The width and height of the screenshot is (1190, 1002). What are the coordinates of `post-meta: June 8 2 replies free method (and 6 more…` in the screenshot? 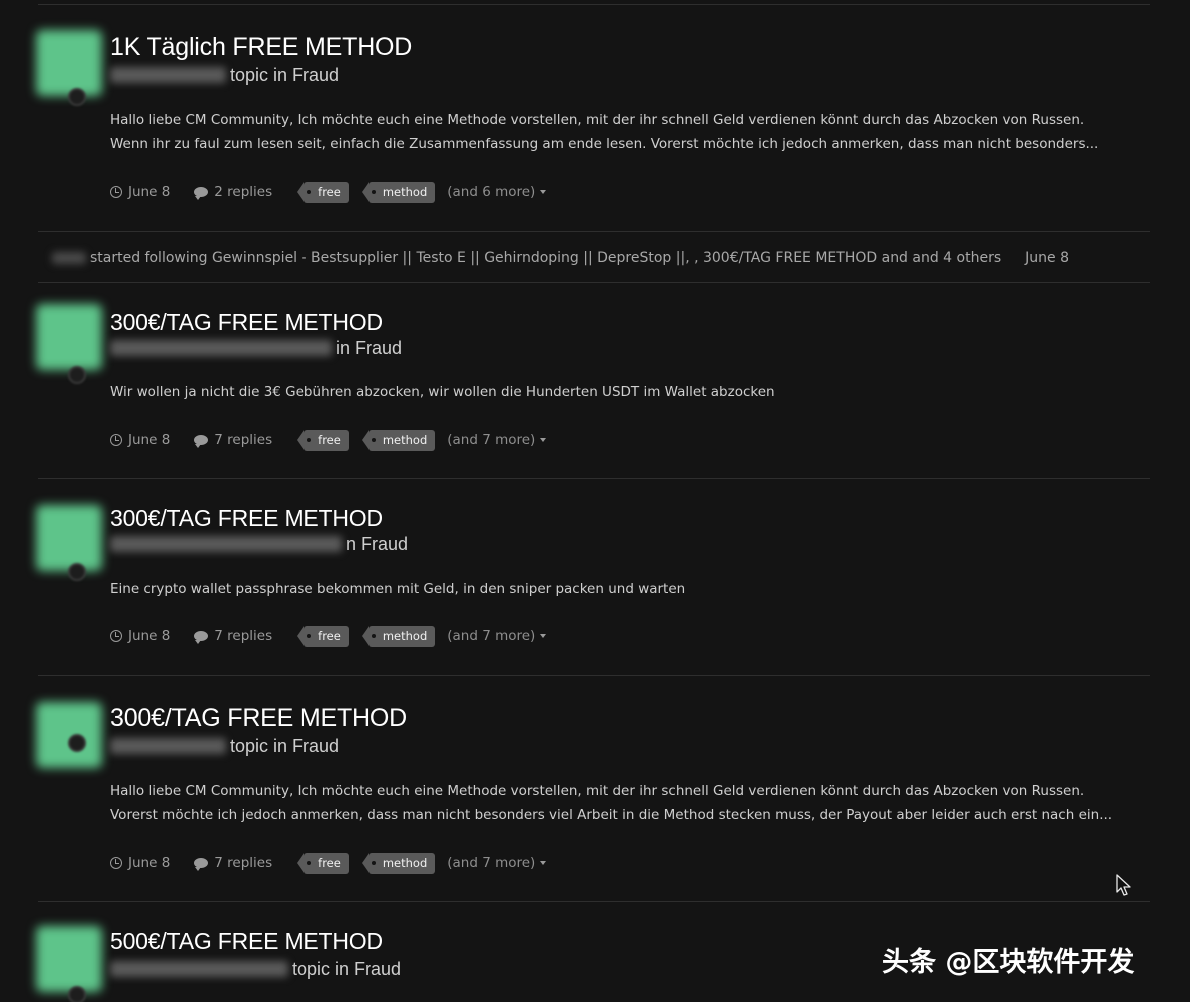 It's located at (328, 192).